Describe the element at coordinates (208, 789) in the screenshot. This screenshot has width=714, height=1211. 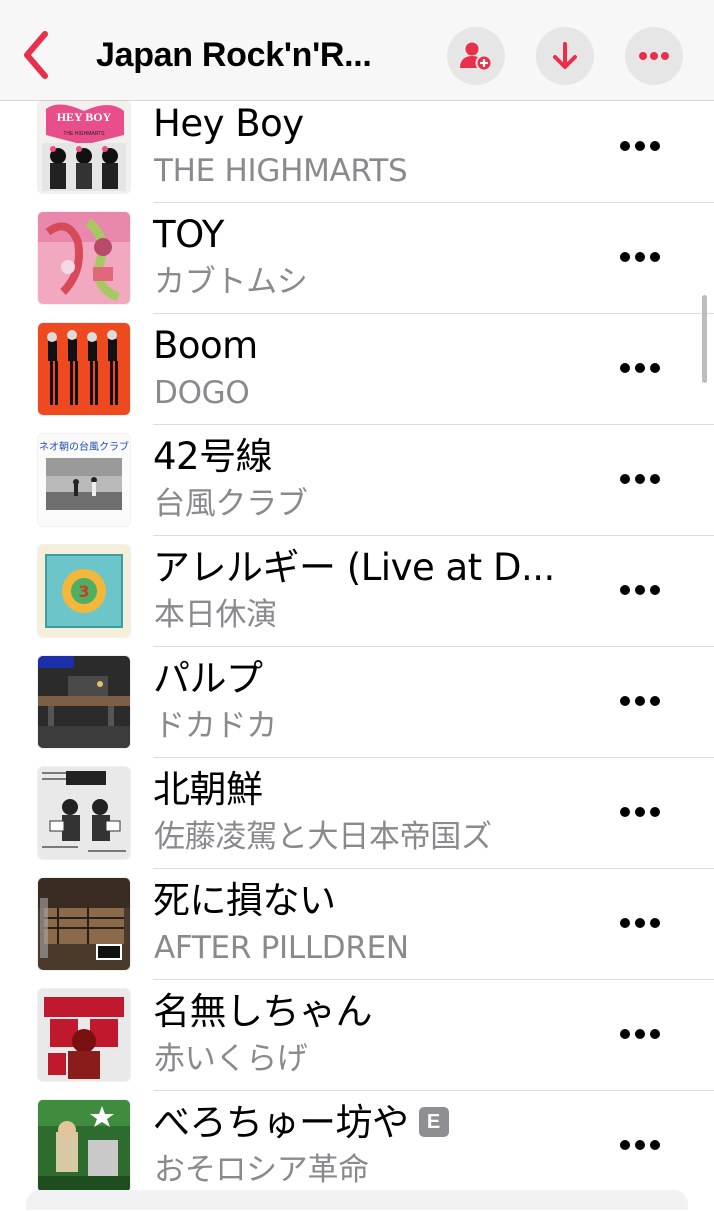
I see `song-title-text: 北朝鮮` at that location.